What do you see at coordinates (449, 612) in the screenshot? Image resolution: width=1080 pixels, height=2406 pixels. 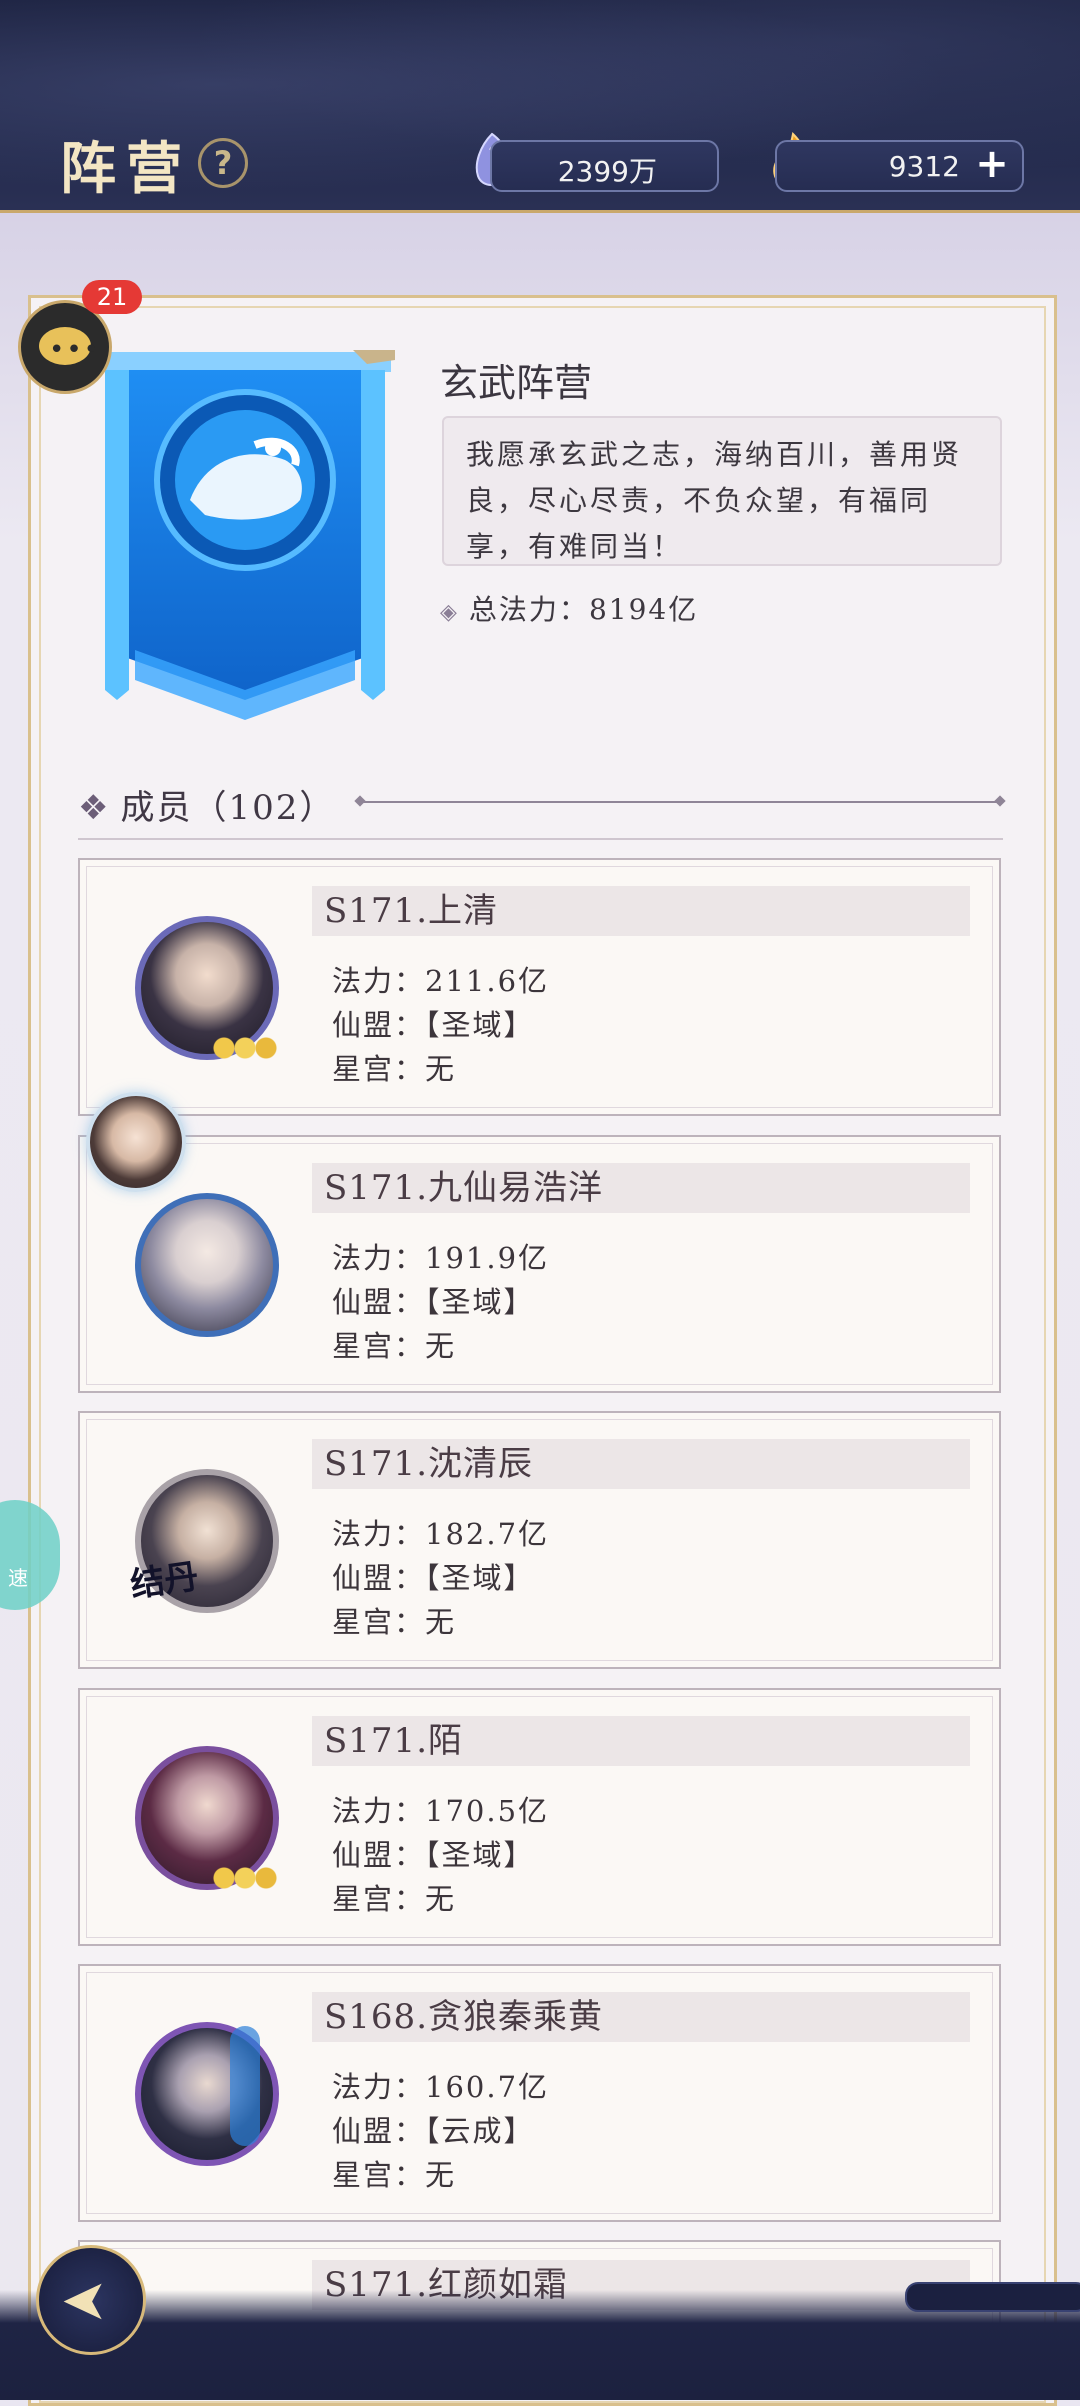 I see `diamond-icon: ◈` at bounding box center [449, 612].